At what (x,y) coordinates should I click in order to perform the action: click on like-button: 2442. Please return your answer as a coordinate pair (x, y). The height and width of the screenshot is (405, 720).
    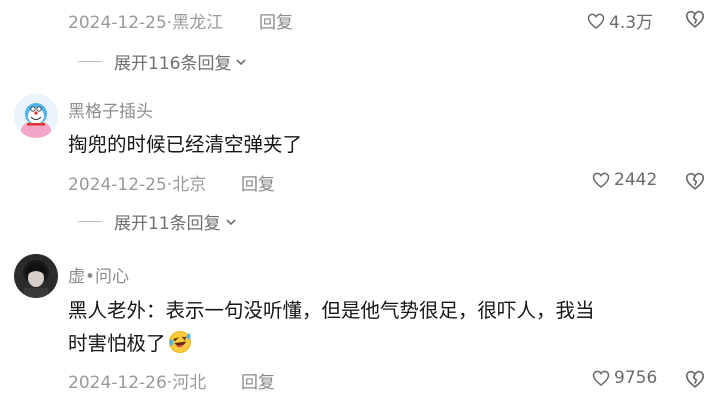
    Looking at the image, I should click on (624, 180).